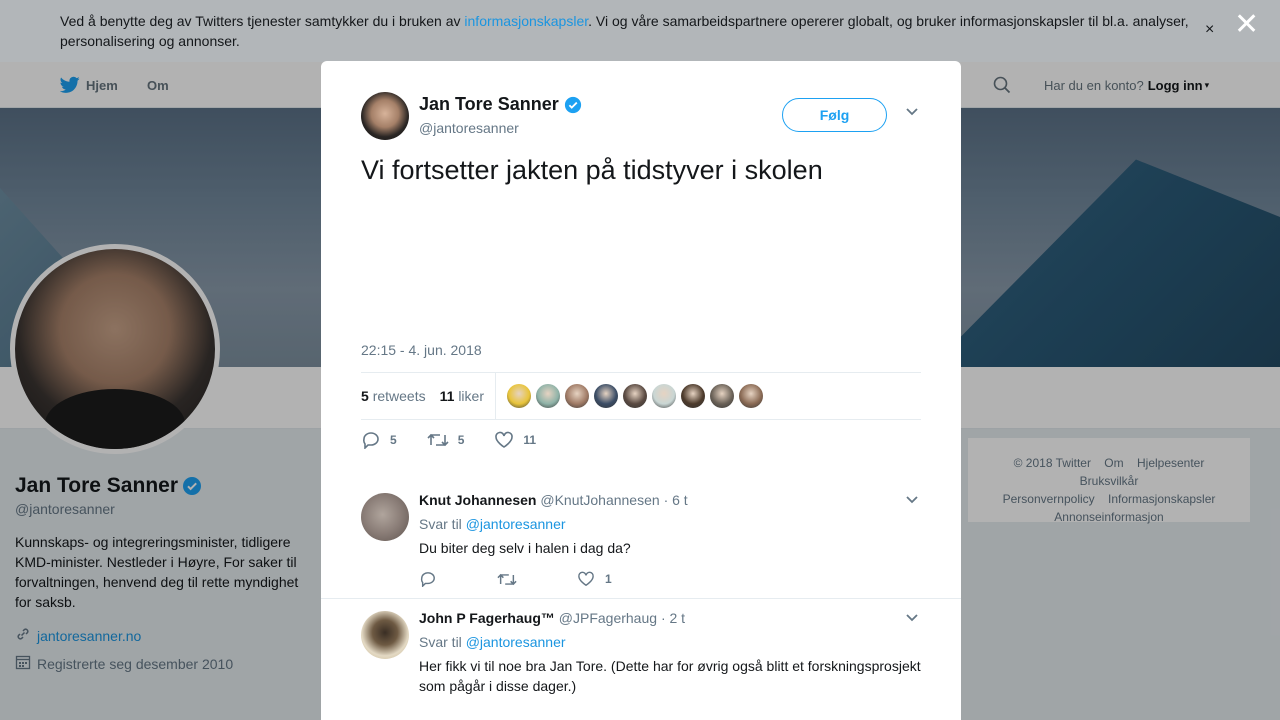 This screenshot has width=1280, height=720. What do you see at coordinates (385, 116) in the screenshot?
I see `tweet-author-avatar` at bounding box center [385, 116].